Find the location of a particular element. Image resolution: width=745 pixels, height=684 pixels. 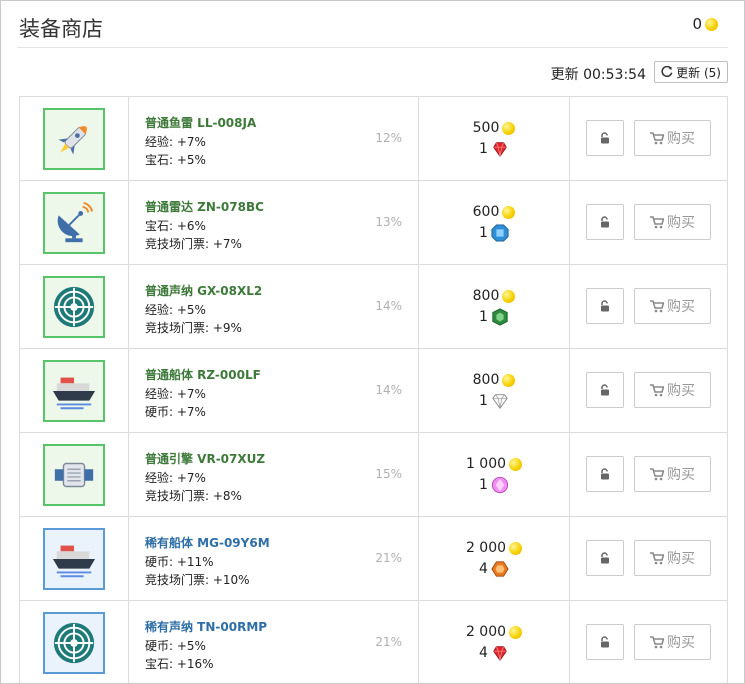

refresh-button: 更新 (5) is located at coordinates (691, 72).